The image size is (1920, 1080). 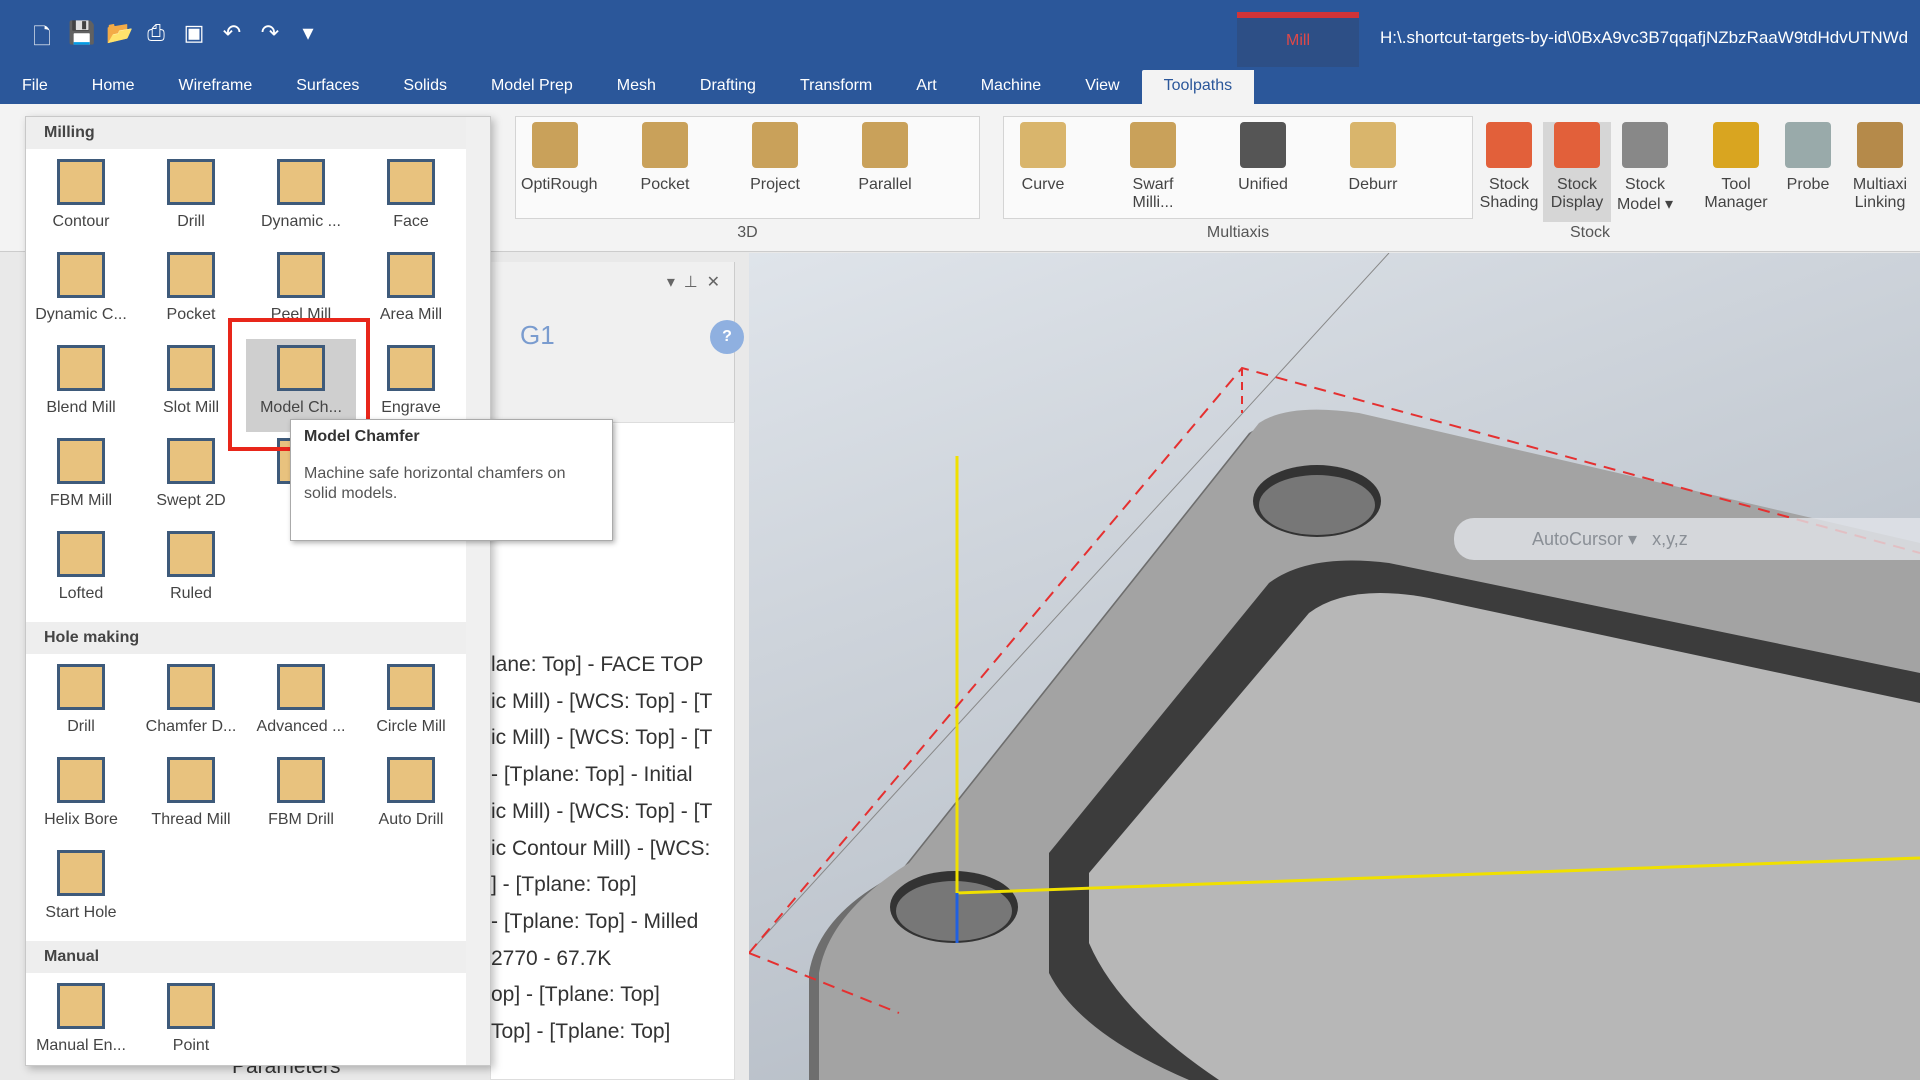 What do you see at coordinates (636, 87) in the screenshot?
I see `tab-mesh: Mesh` at bounding box center [636, 87].